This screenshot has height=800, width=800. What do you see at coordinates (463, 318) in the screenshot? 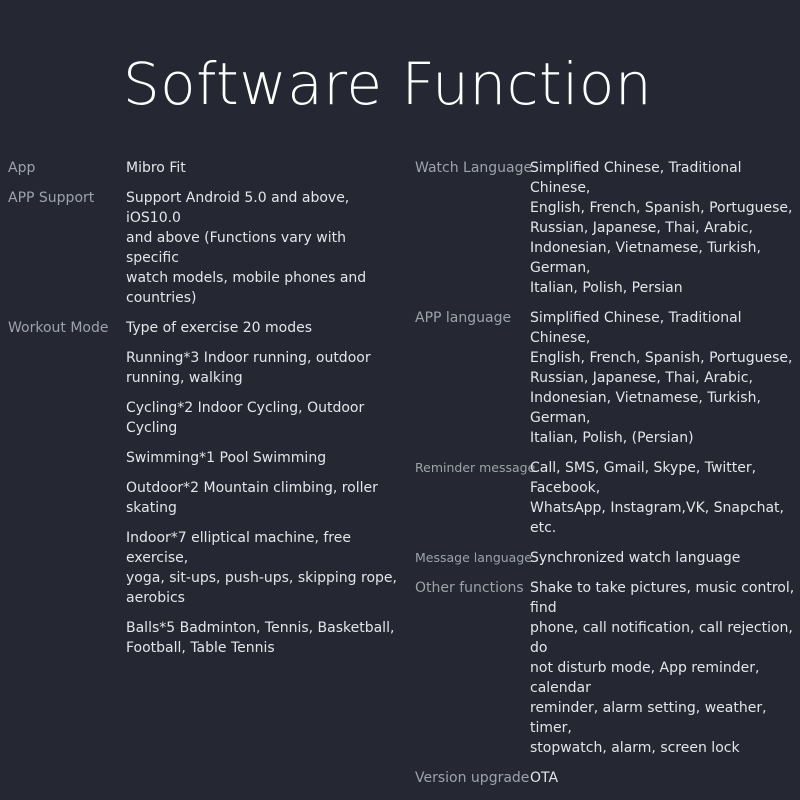
I see `spec-label-app-language: APP language` at bounding box center [463, 318].